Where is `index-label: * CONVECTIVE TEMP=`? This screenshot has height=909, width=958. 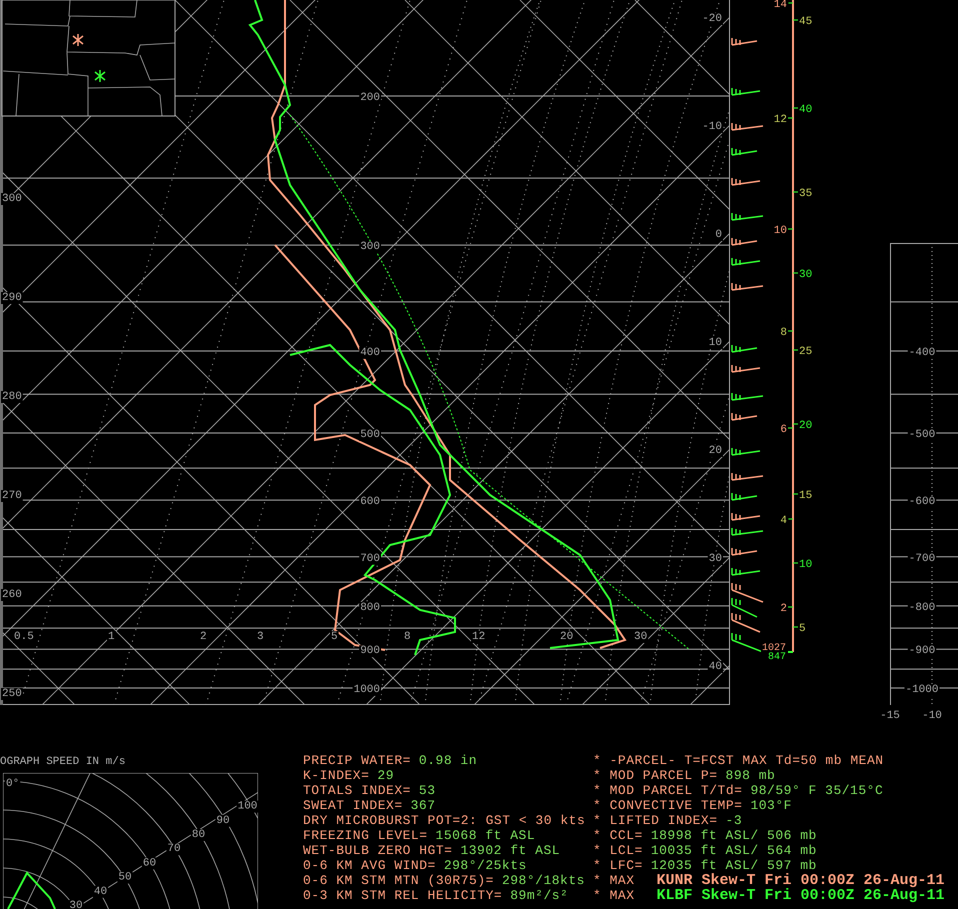 index-label: * CONVECTIVE TEMP= is located at coordinates (667, 805).